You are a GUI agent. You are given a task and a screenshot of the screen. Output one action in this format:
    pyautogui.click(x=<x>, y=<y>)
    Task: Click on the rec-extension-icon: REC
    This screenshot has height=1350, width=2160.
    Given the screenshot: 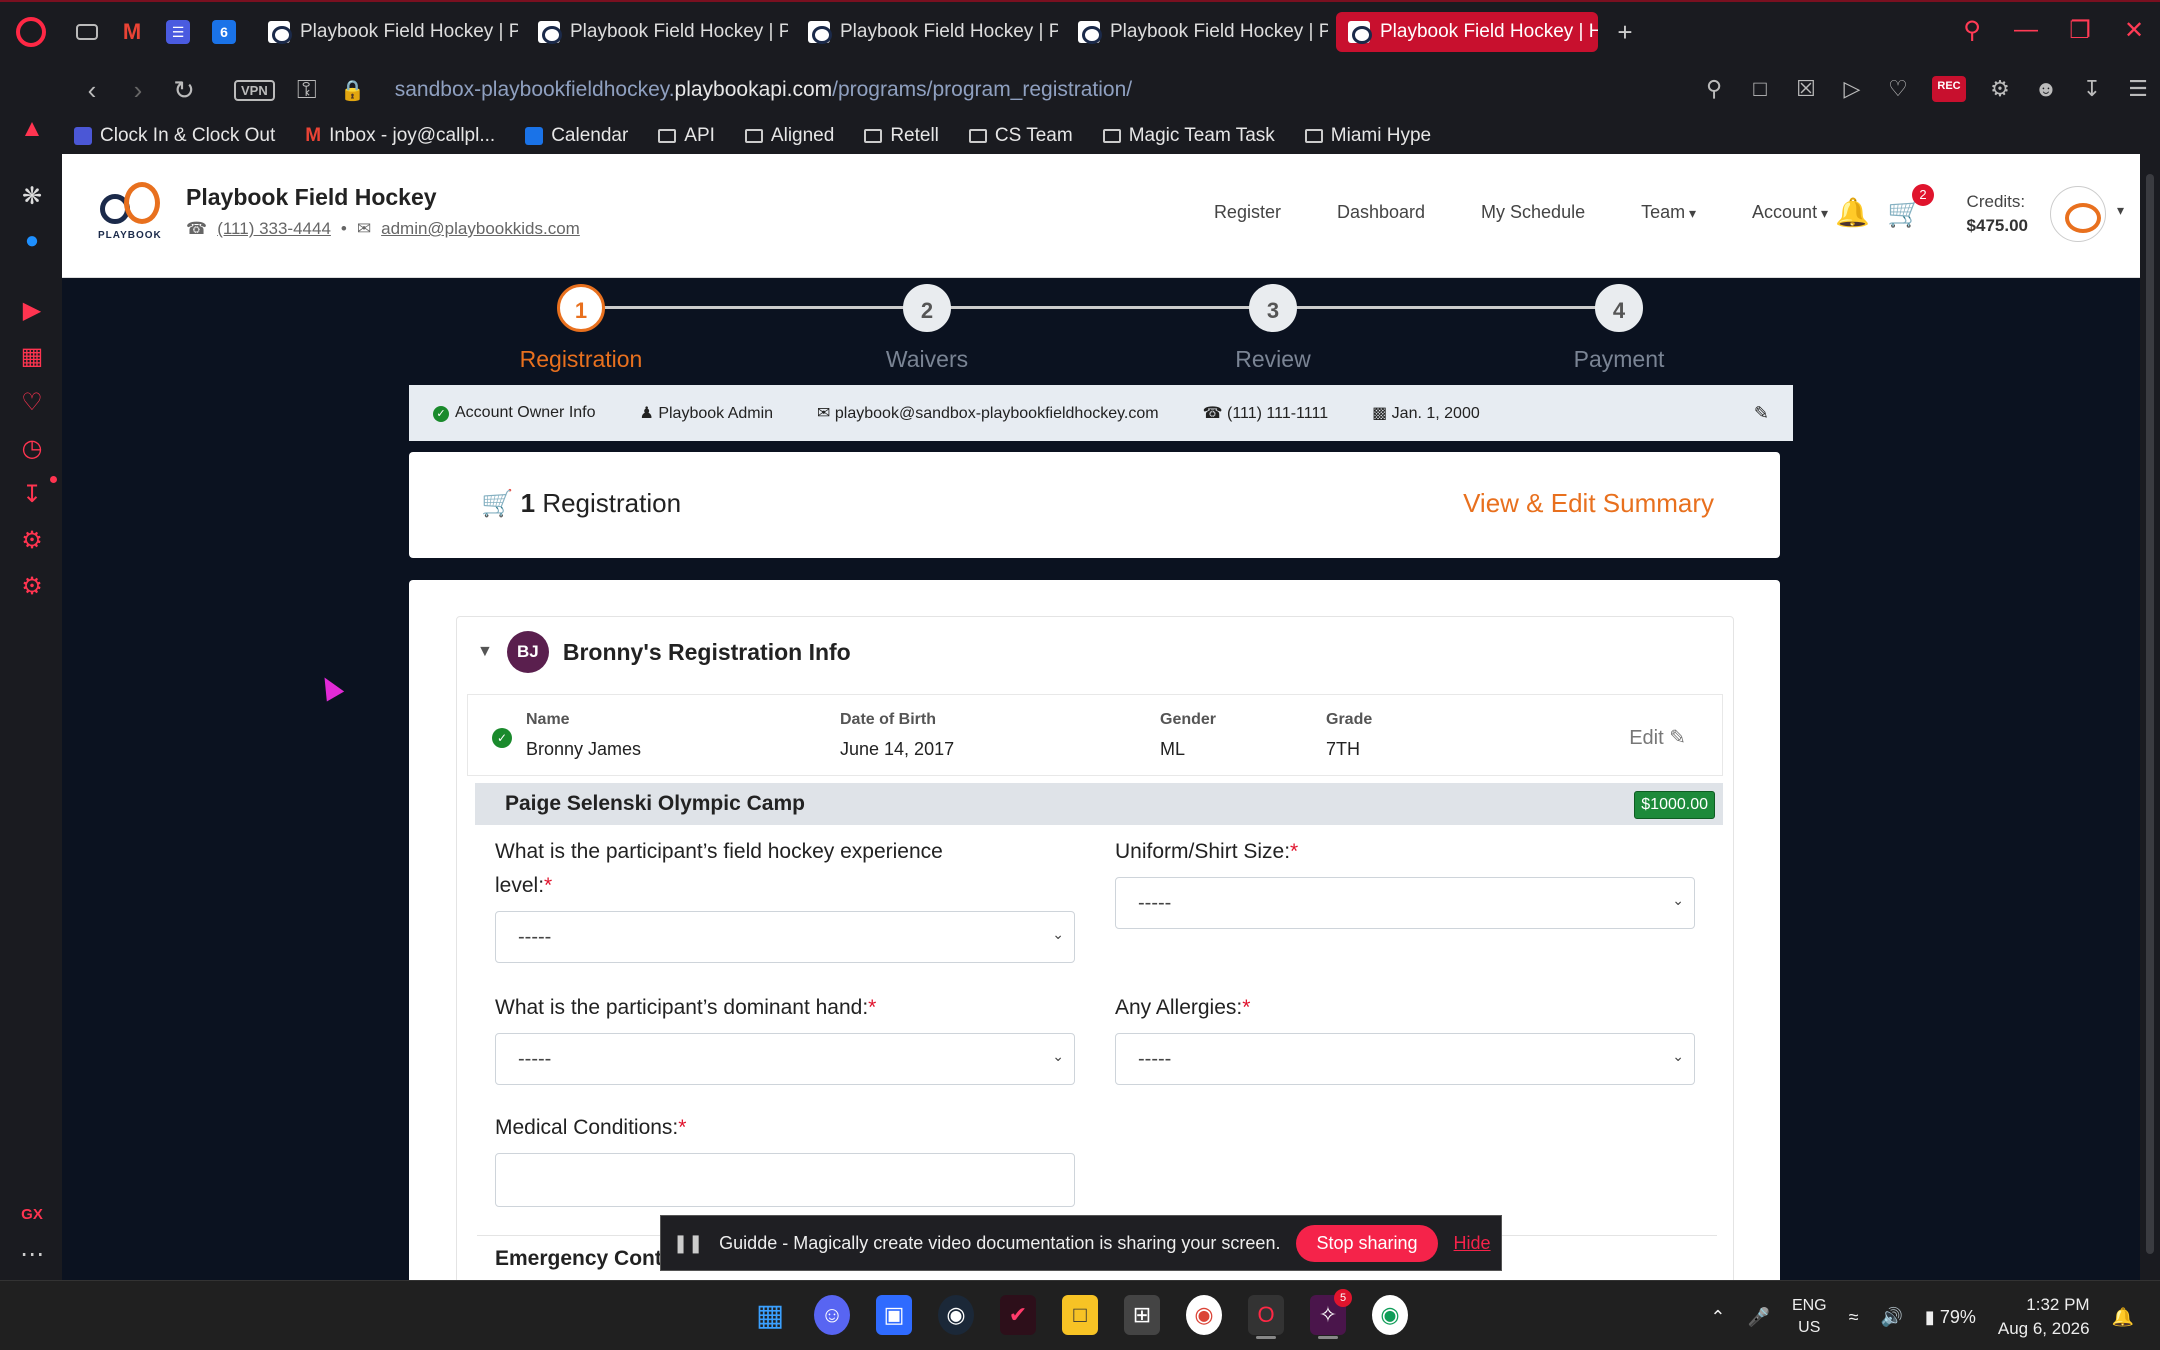 What is the action you would take?
    pyautogui.click(x=1949, y=89)
    